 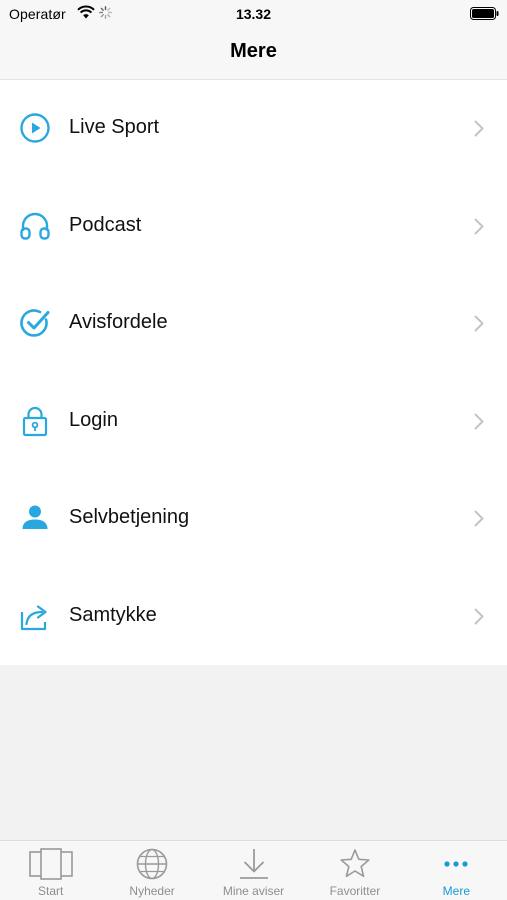 What do you see at coordinates (253, 227) in the screenshot?
I see `menu-item-podcast: Podcast` at bounding box center [253, 227].